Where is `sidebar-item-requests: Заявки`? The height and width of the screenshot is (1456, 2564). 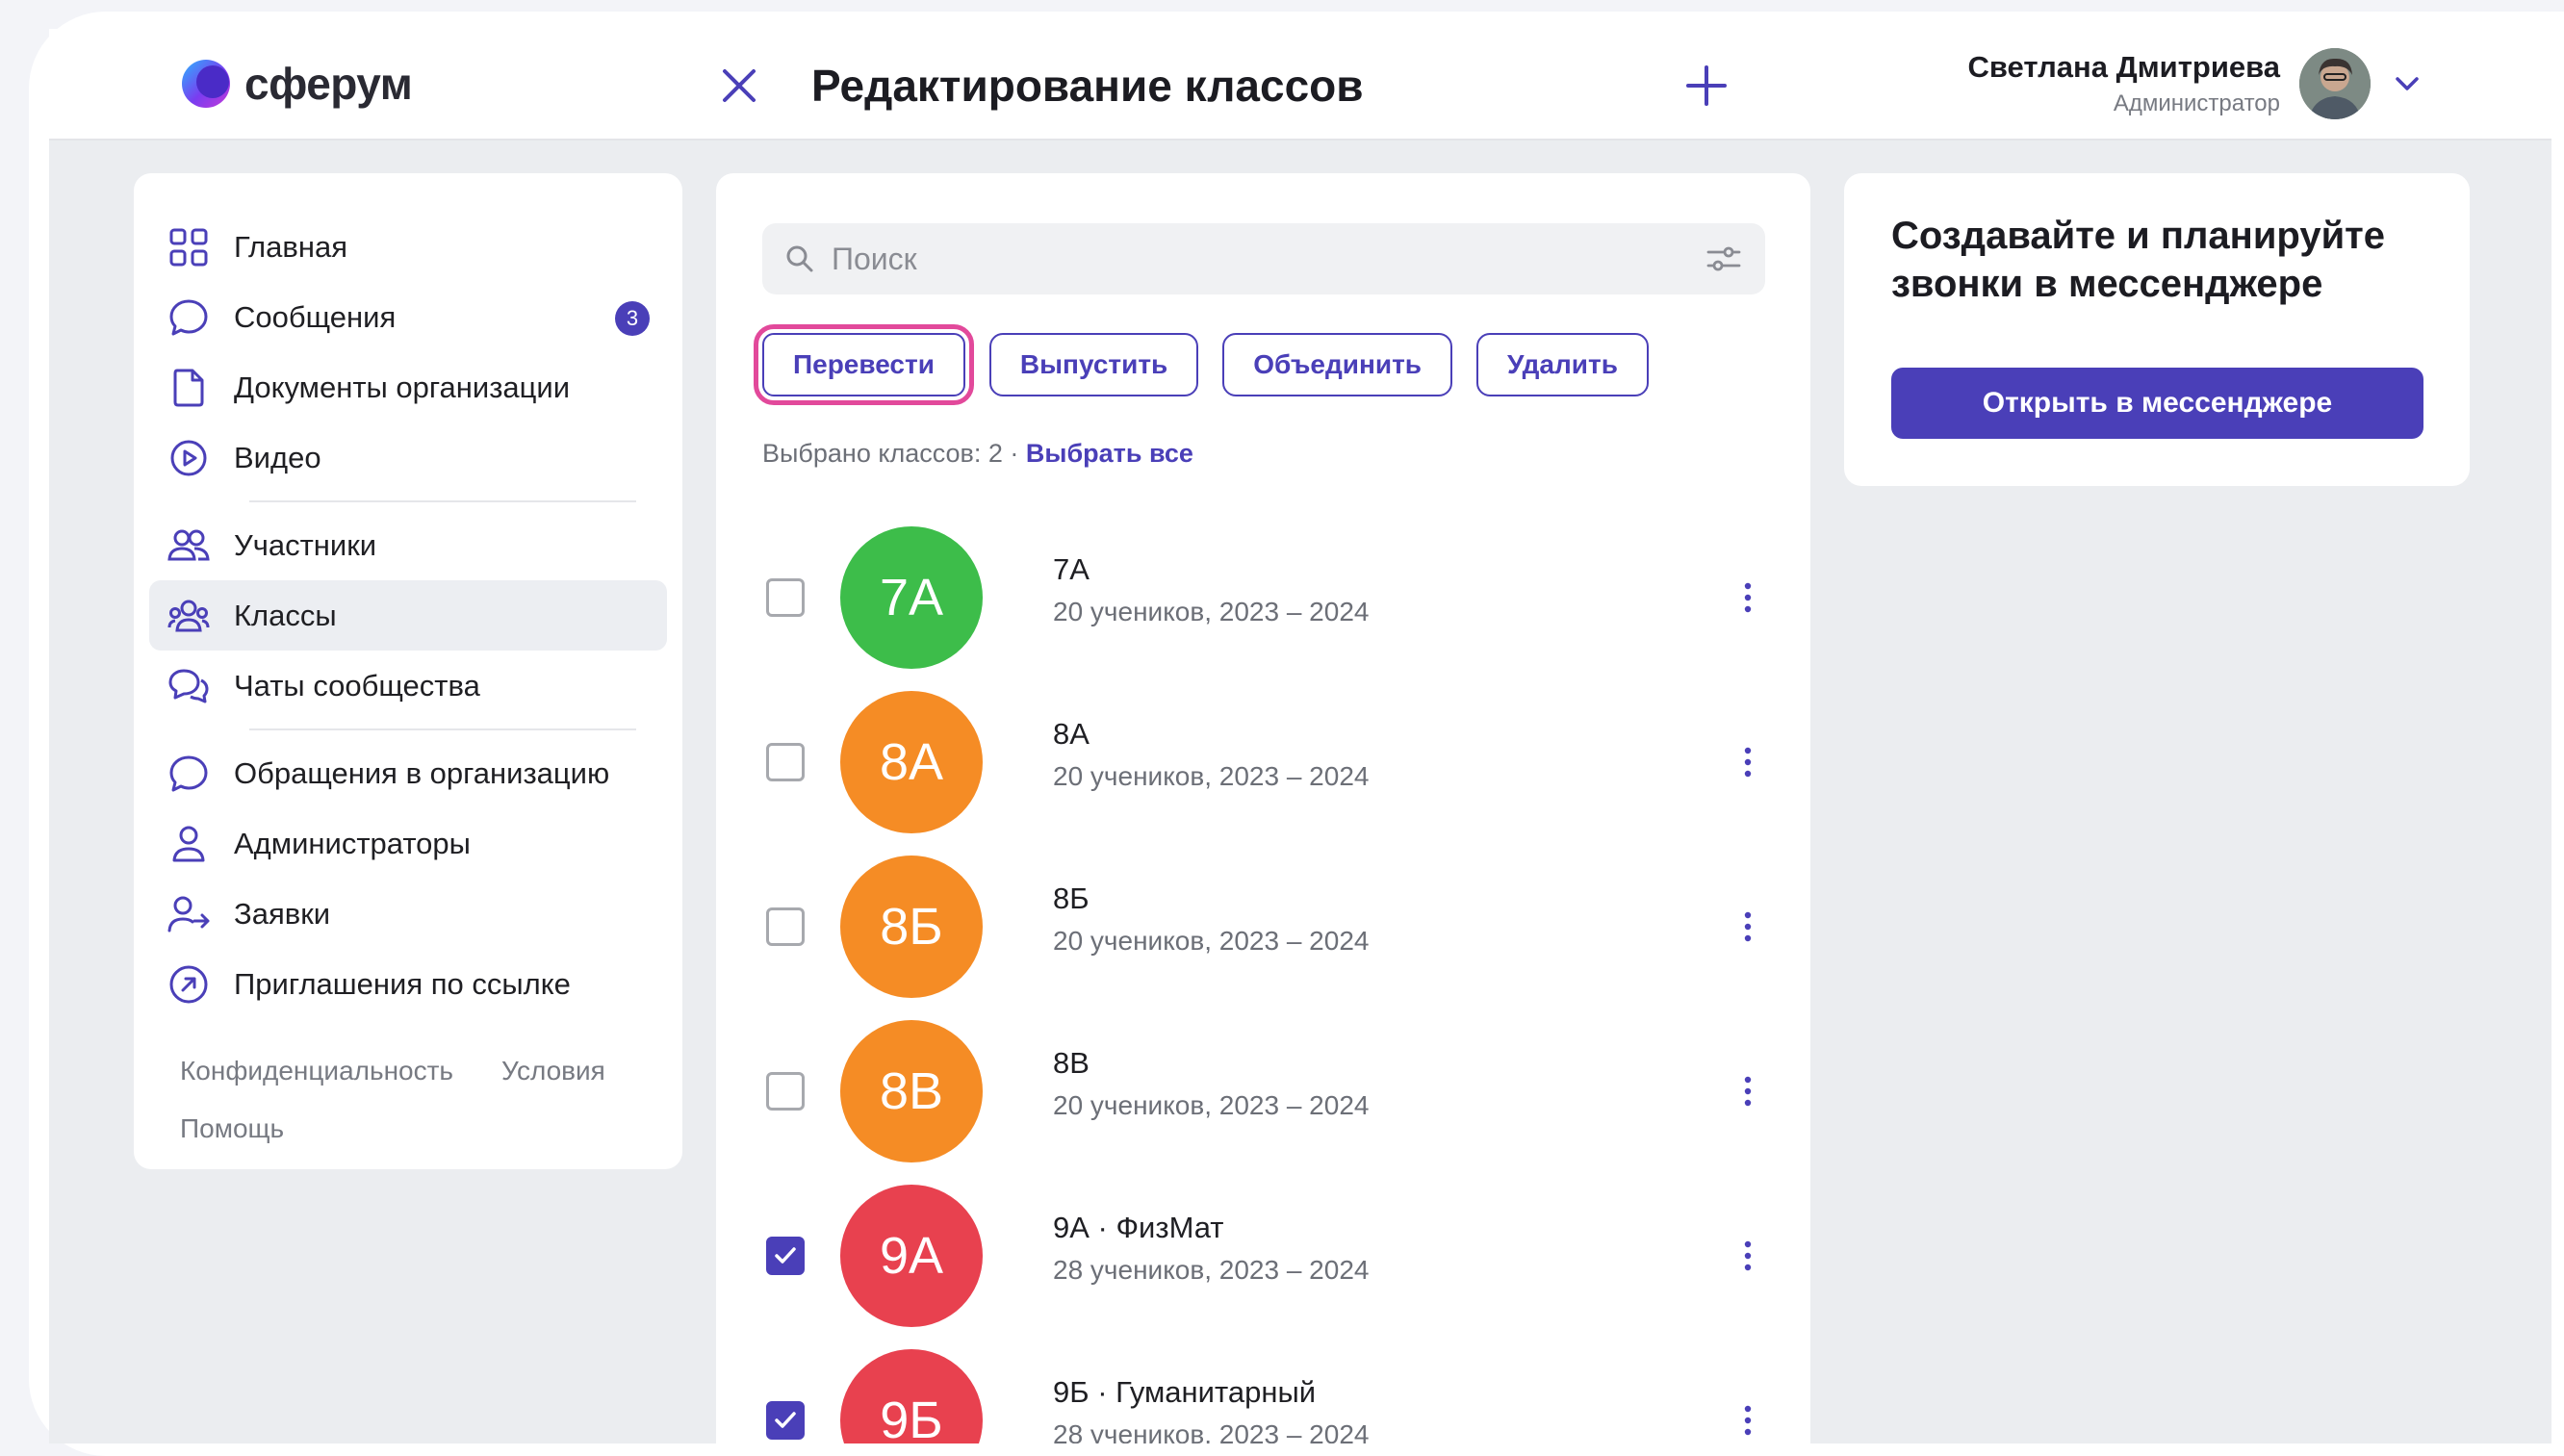 sidebar-item-requests: Заявки is located at coordinates (408, 914).